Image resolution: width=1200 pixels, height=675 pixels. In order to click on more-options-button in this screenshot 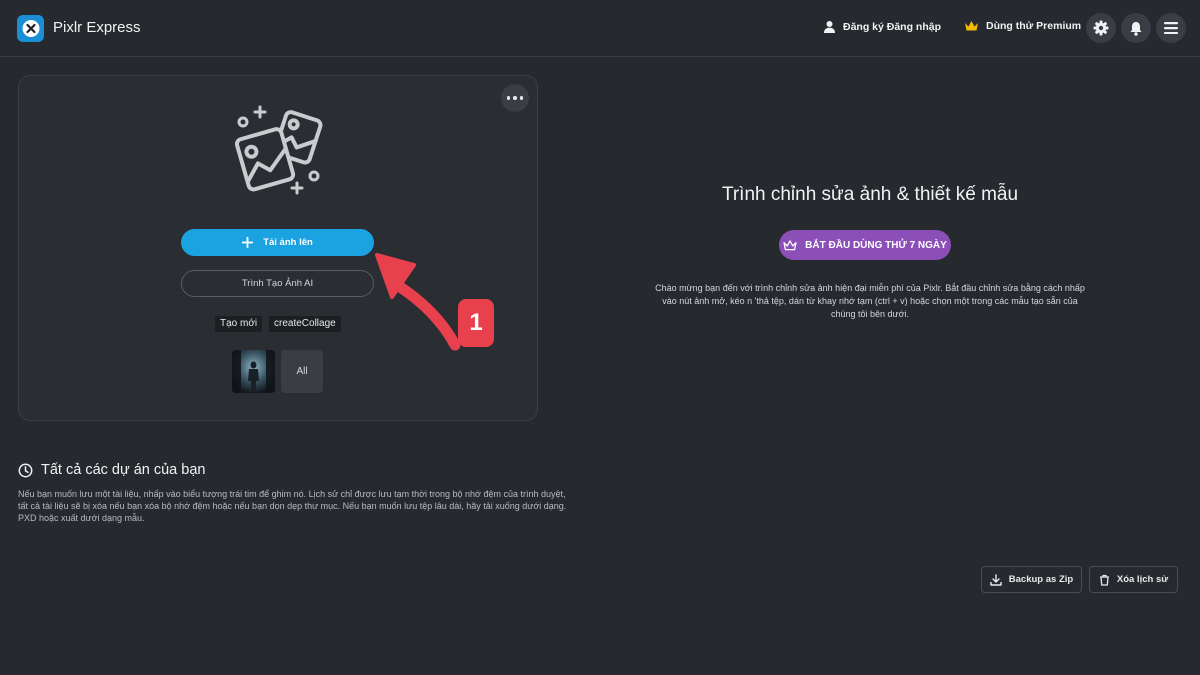, I will do `click(515, 98)`.